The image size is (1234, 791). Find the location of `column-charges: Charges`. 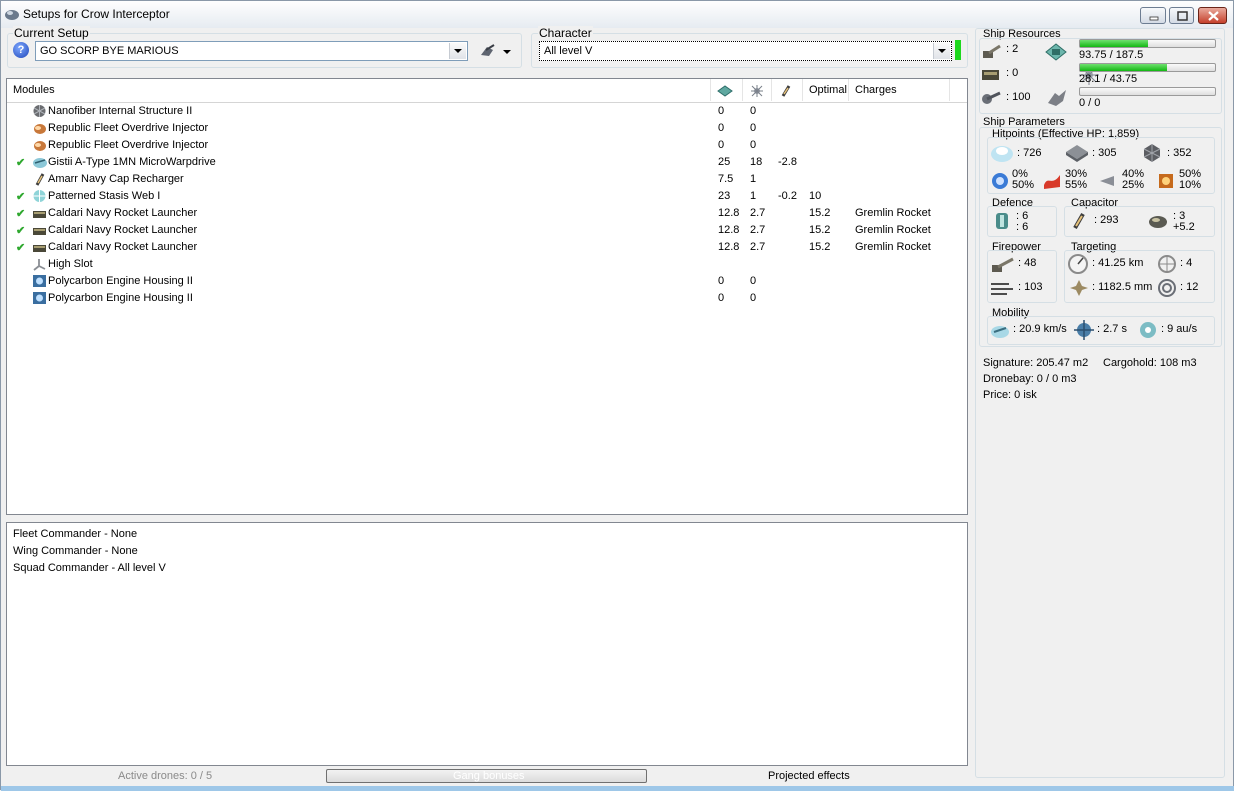

column-charges: Charges is located at coordinates (899, 90).